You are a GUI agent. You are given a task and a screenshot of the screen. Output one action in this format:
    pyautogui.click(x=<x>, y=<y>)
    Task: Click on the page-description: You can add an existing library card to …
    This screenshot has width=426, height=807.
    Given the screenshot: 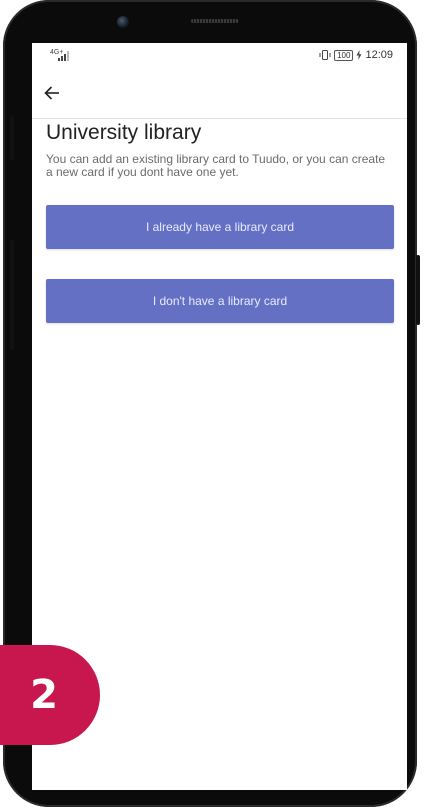 What is the action you would take?
    pyautogui.click(x=216, y=165)
    